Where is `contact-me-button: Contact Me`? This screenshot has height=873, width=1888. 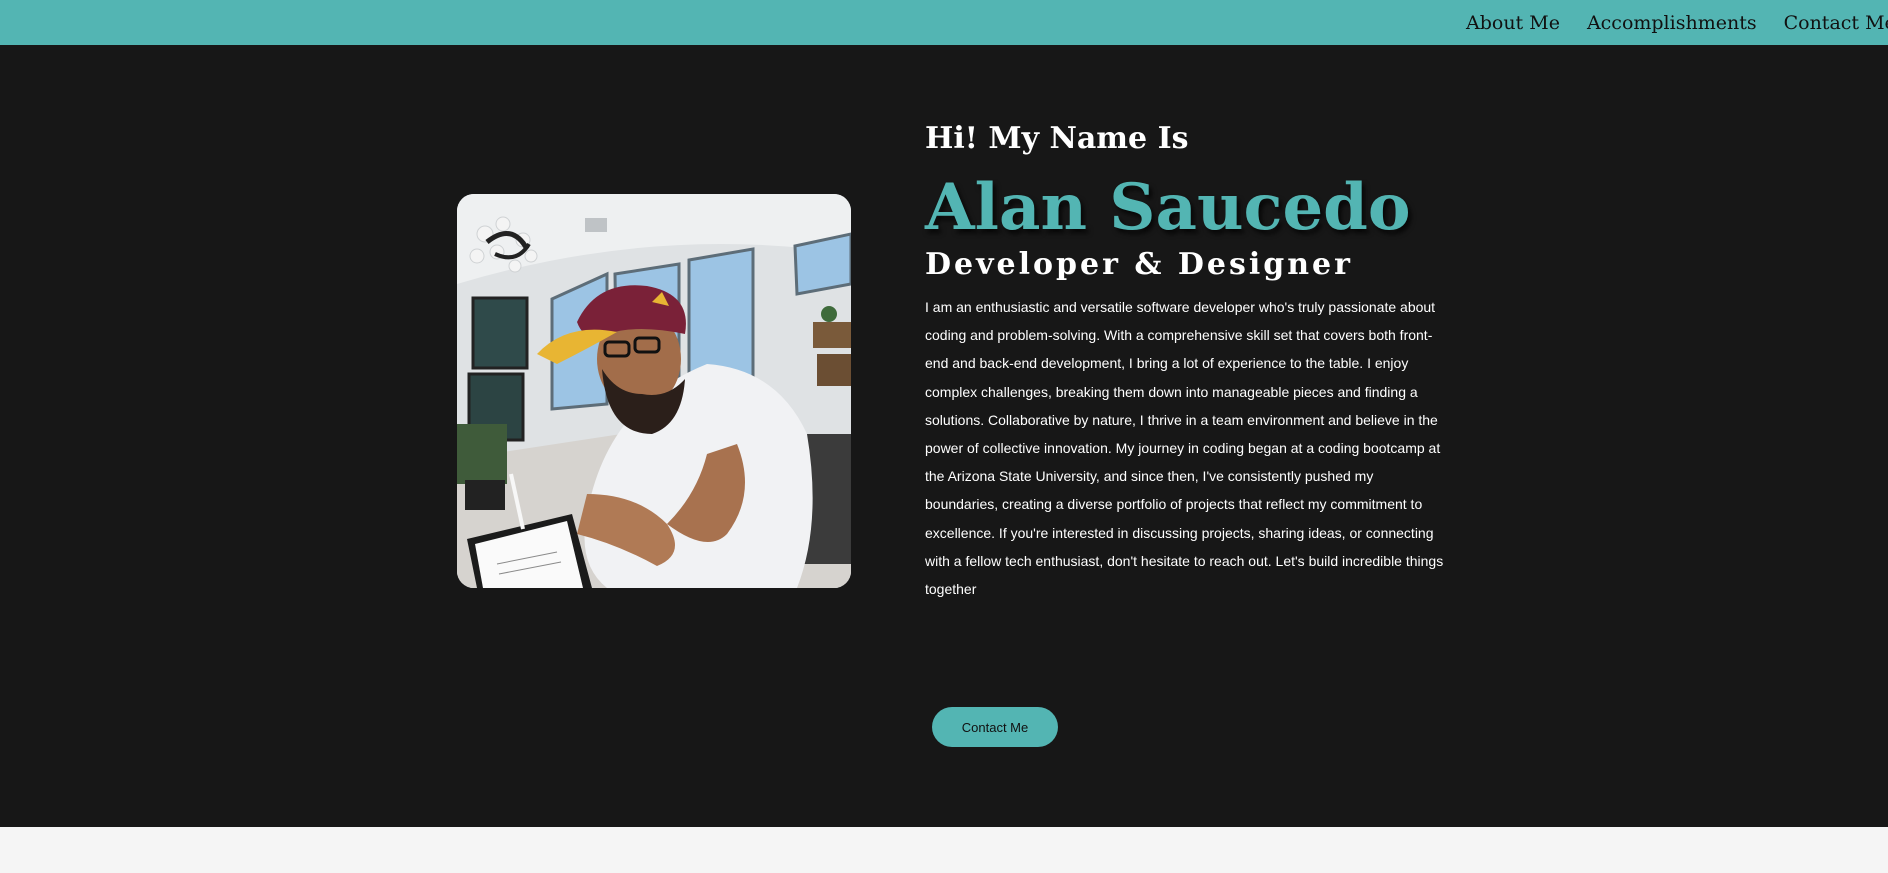
contact-me-button: Contact Me is located at coordinates (995, 727).